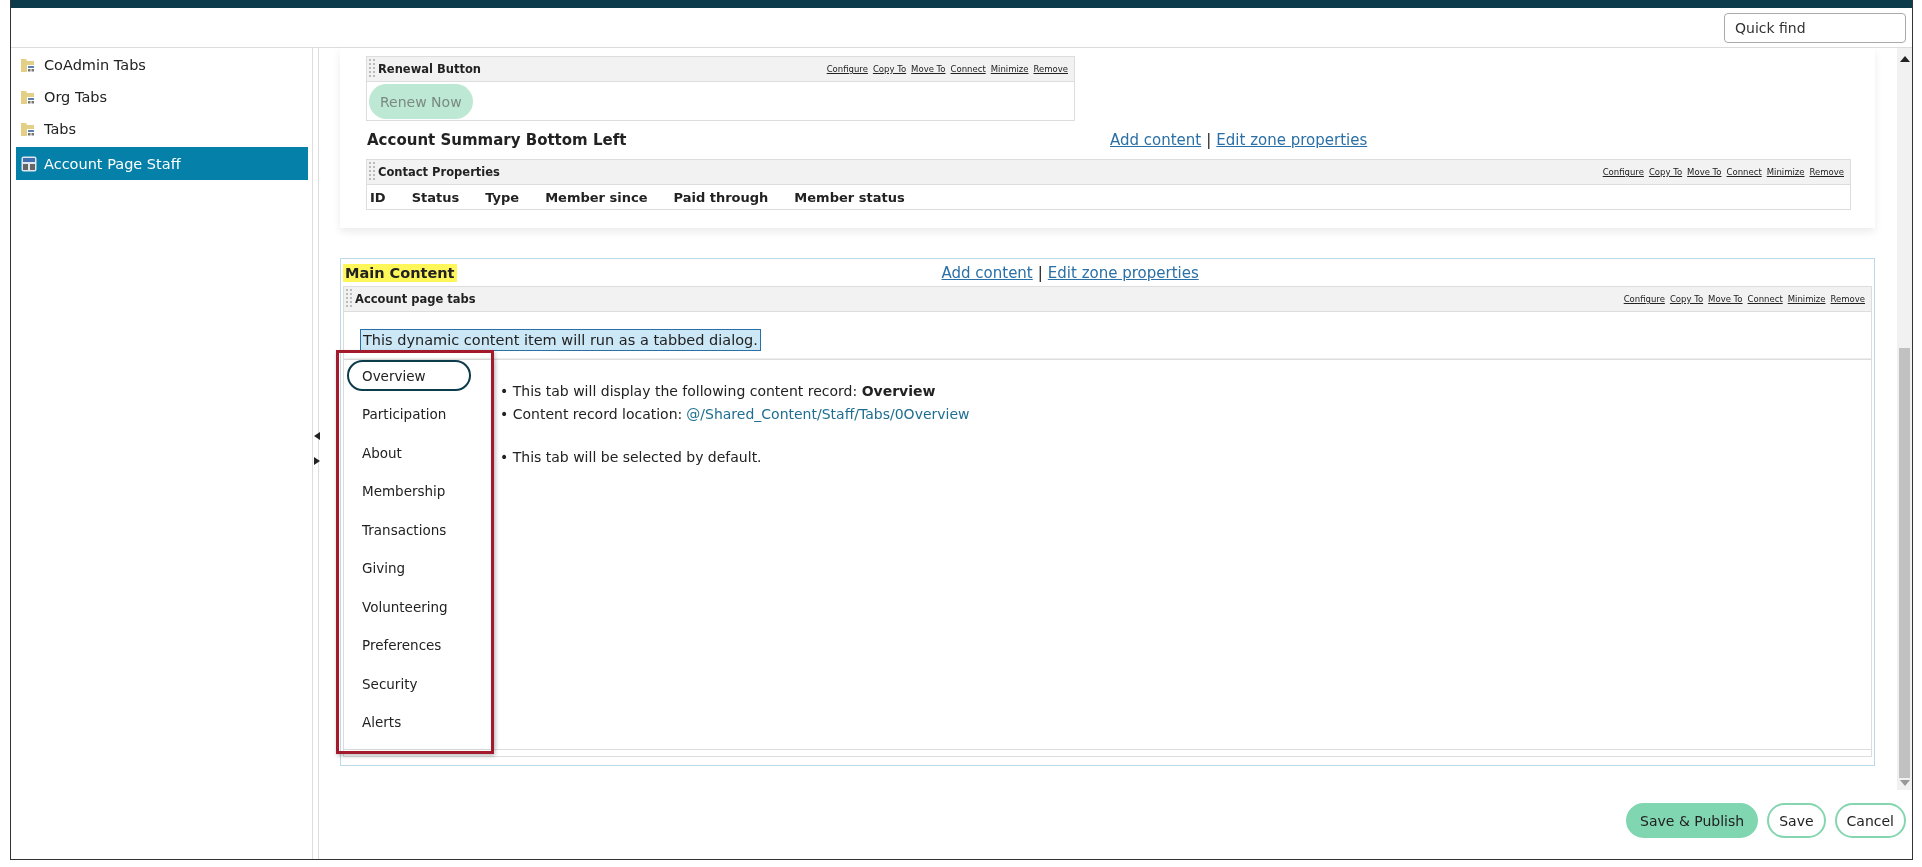 Image resolution: width=1922 pixels, height=867 pixels. What do you see at coordinates (721, 197) in the screenshot?
I see `column-header: Paid through` at bounding box center [721, 197].